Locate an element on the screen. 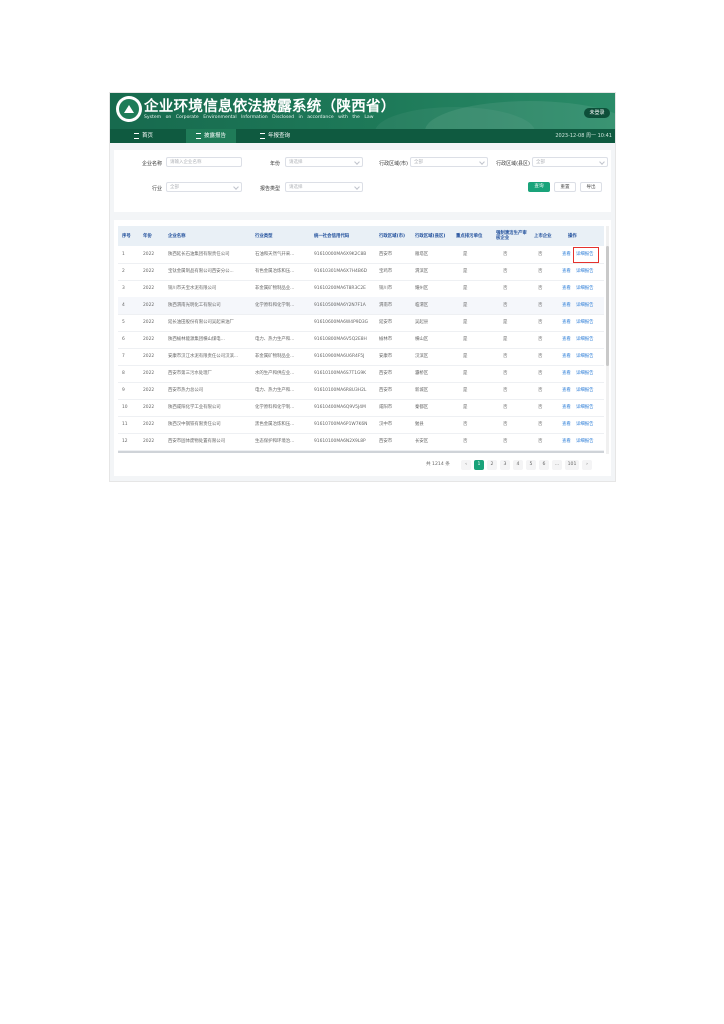  cell-county: 汉滨区 is located at coordinates (422, 356).